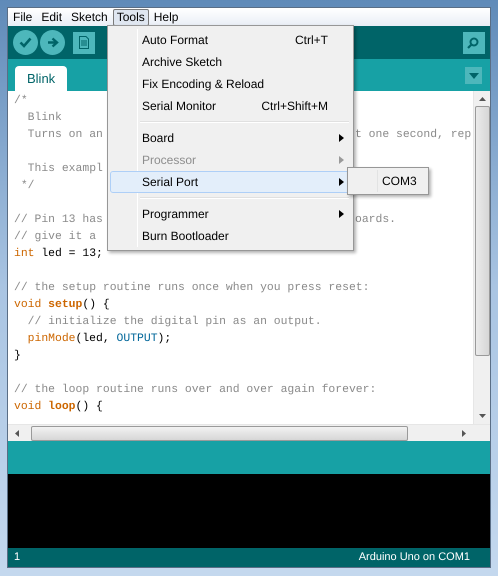  What do you see at coordinates (230, 236) in the screenshot?
I see `menu-item: Burn Bootloader` at bounding box center [230, 236].